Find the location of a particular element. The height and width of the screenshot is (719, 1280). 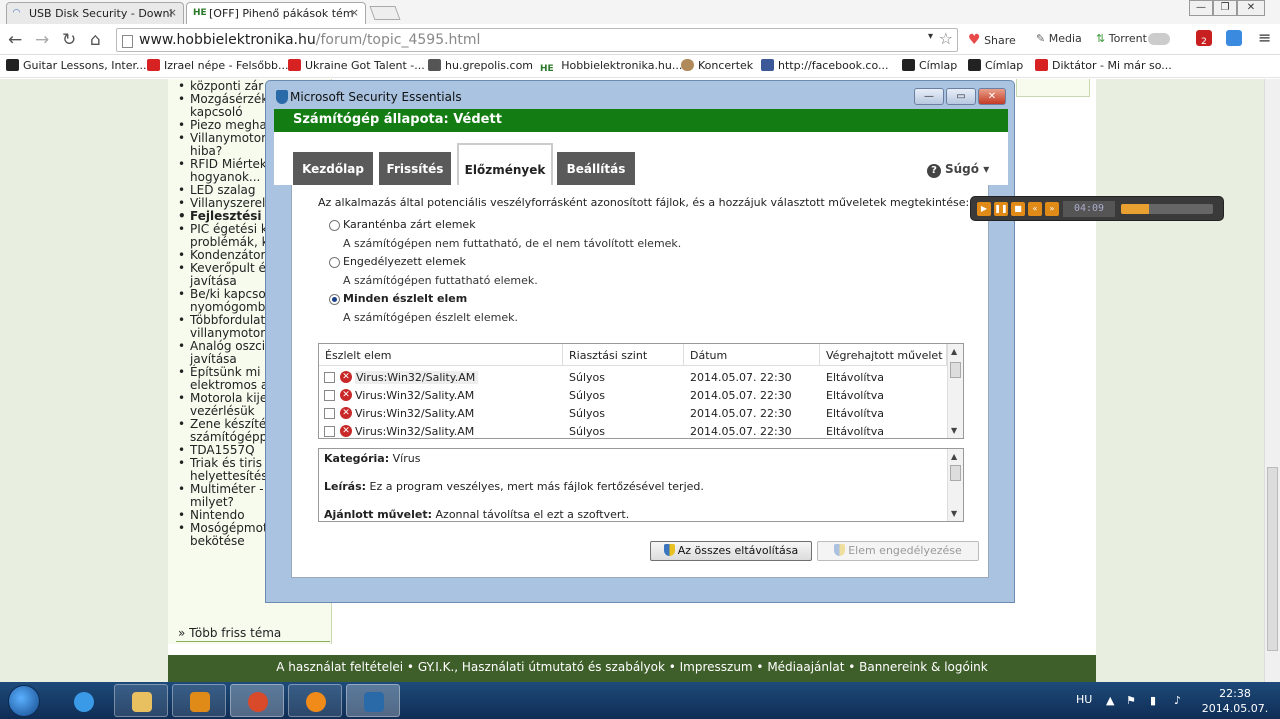

new-tab-button is located at coordinates (385, 13).